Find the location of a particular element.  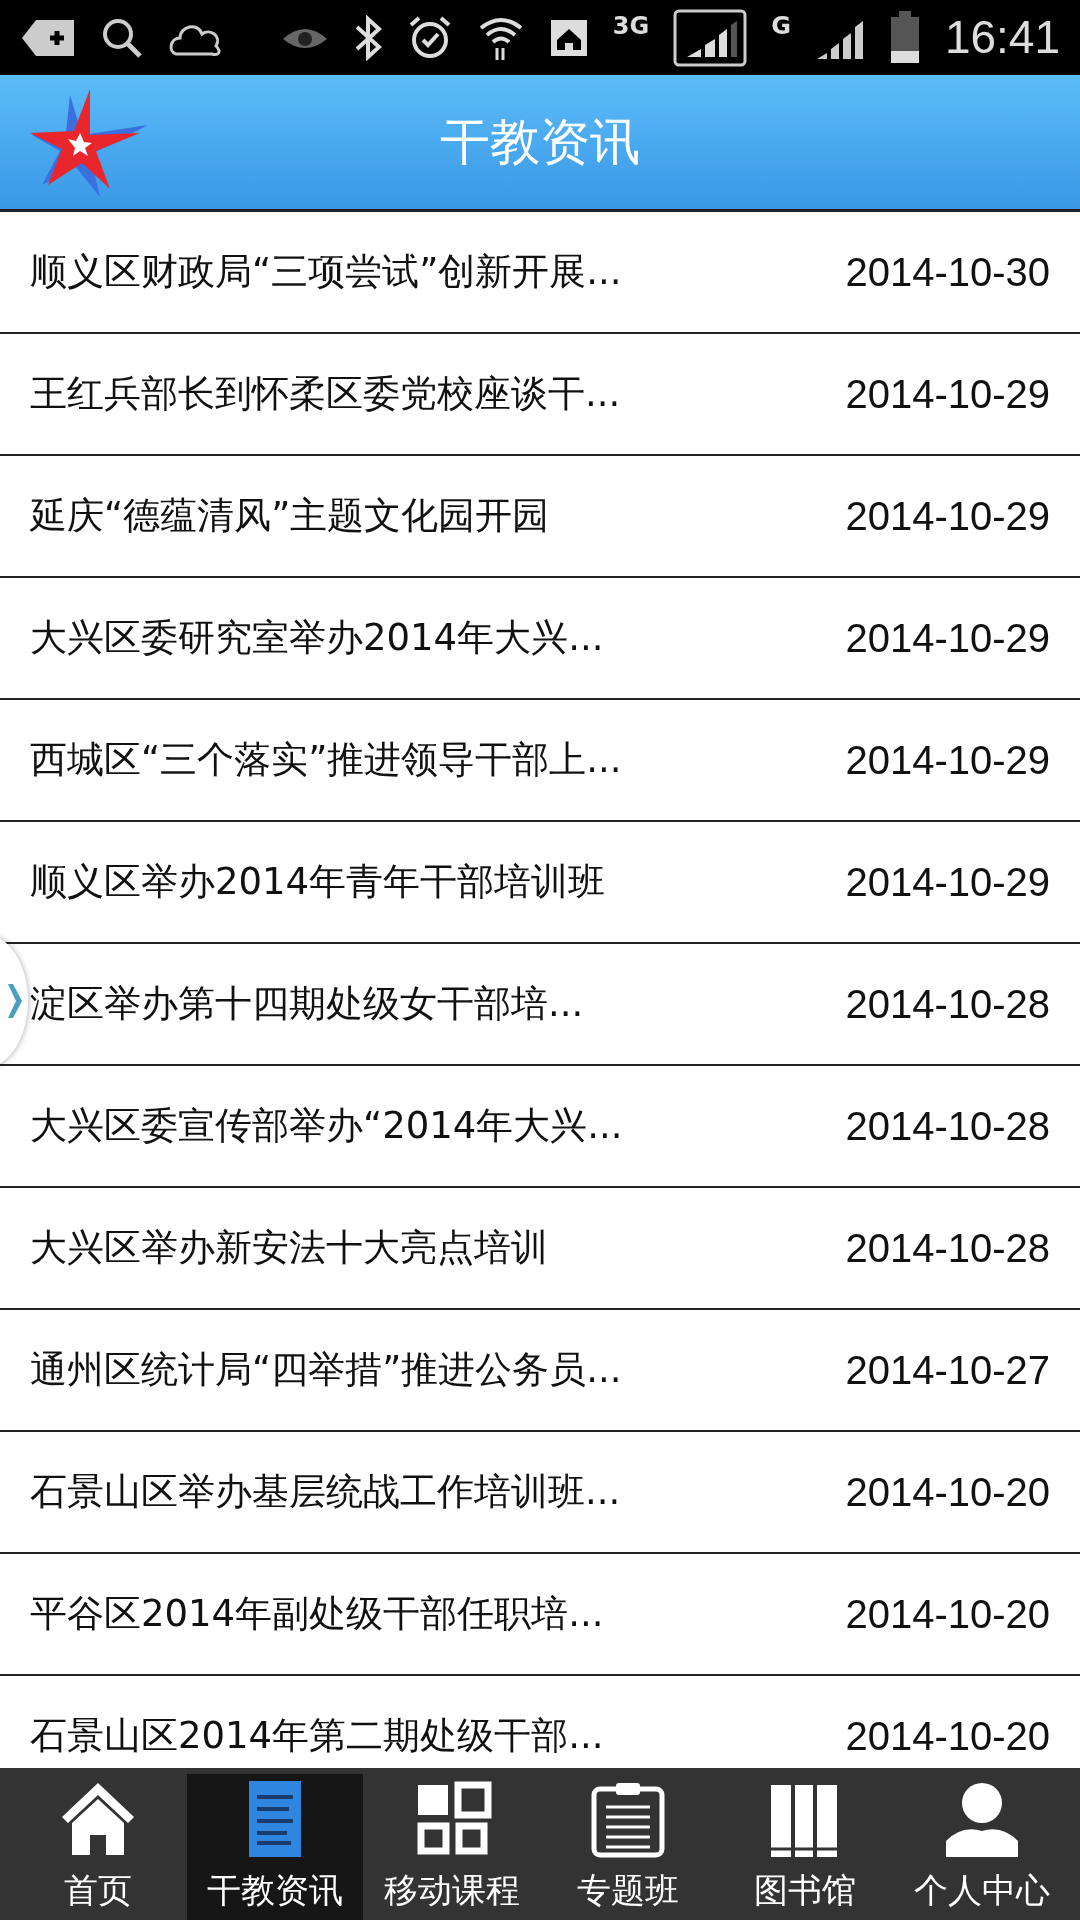

news-title: 大兴区举办新安法十大亮点培训 is located at coordinates (390, 1248).